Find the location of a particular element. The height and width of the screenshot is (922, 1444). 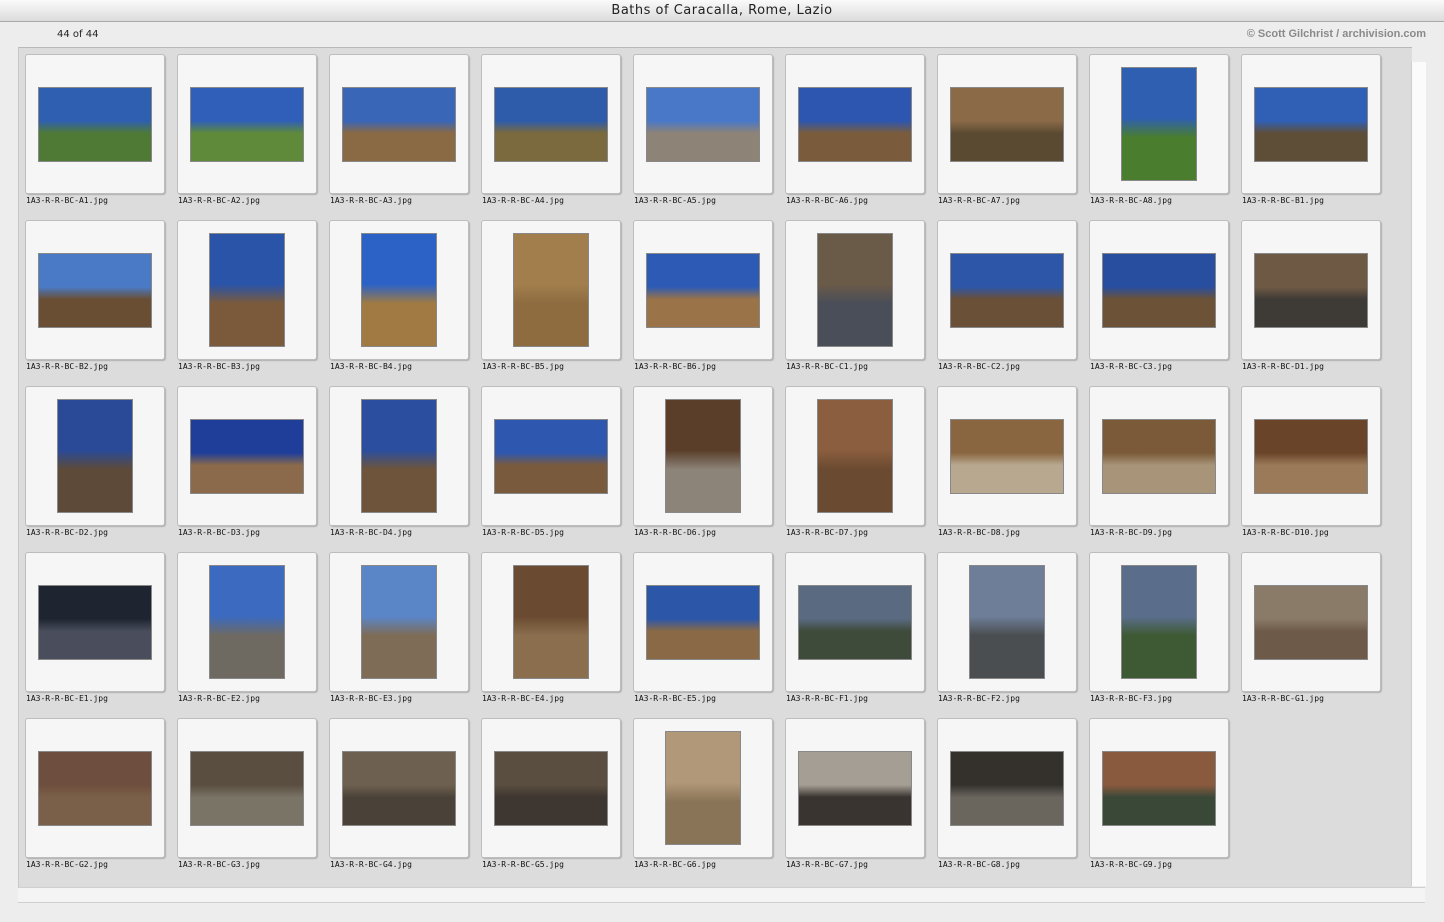

thumbnail-cell: 1A3-R-R-BC-D5.jpg is located at coordinates (551, 466).